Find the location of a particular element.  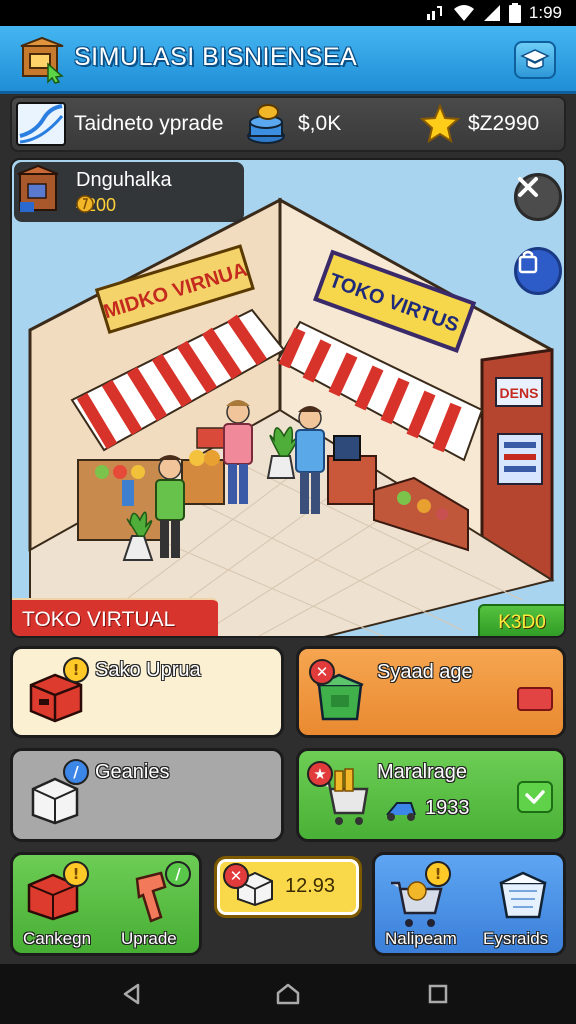

shopping-bag-icon is located at coordinates (528, 262).